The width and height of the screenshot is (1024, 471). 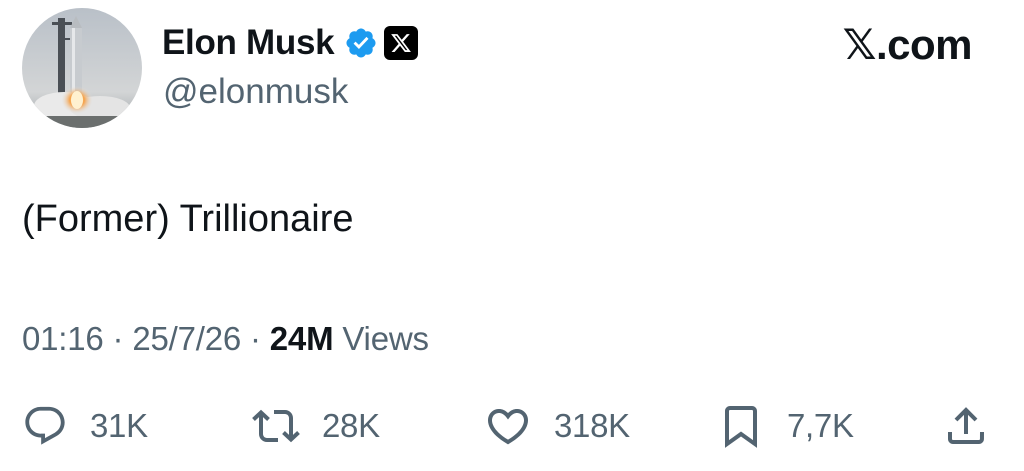 What do you see at coordinates (401, 43) in the screenshot?
I see `x-logo-icon` at bounding box center [401, 43].